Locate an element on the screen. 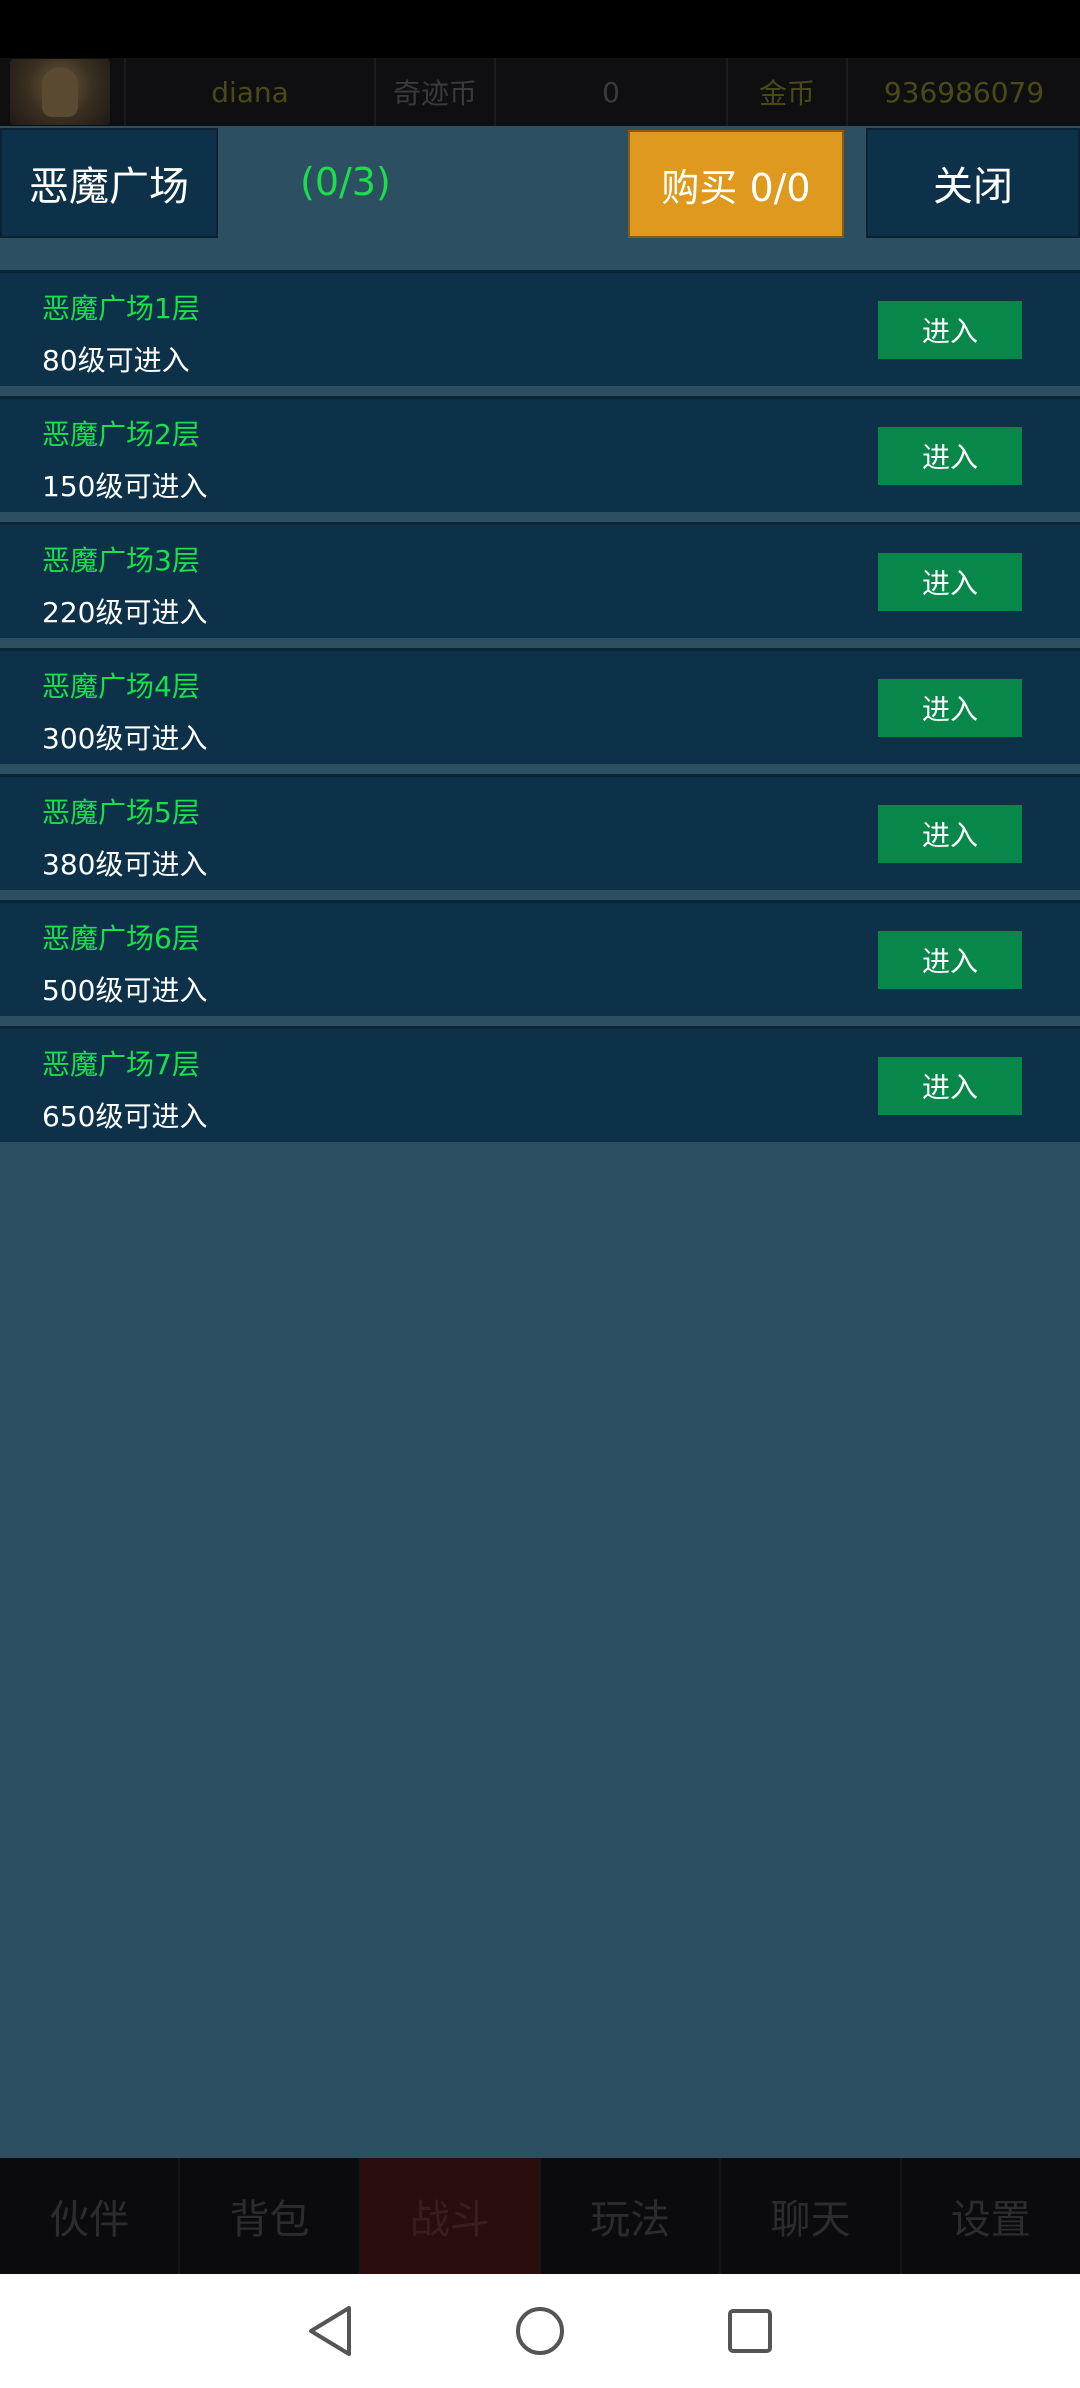  floor-row-3: 恶魔广场3层 220级可进入 进入 is located at coordinates (540, 580).